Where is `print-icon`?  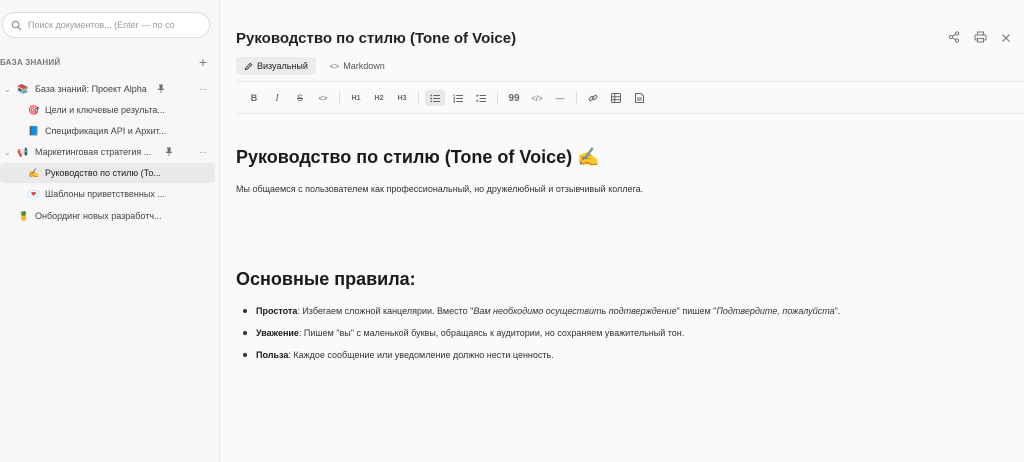
print-icon is located at coordinates (980, 38).